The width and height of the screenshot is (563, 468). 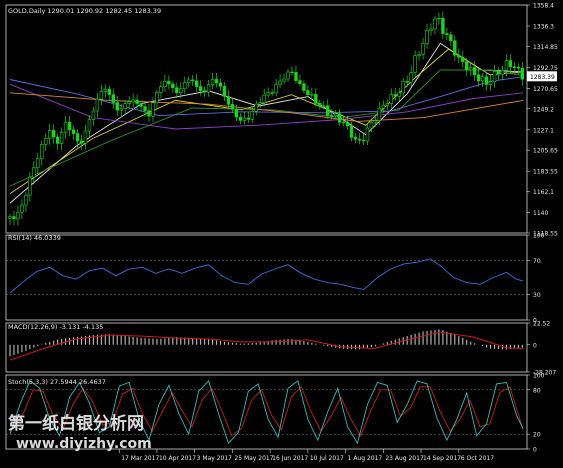 I want to click on current-price-label: 1283.39, so click(x=542, y=77).